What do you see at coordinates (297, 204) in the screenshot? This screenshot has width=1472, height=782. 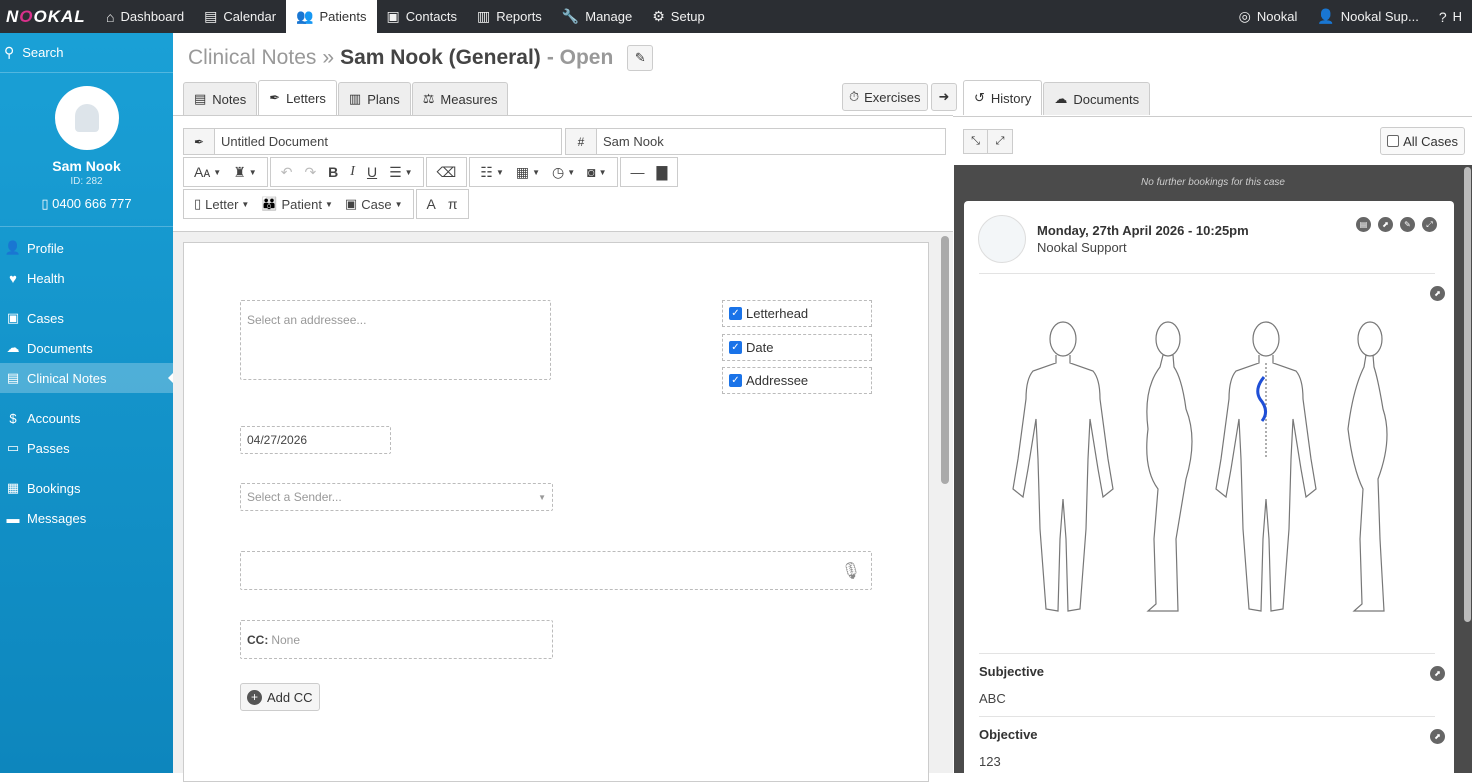 I see `patient-dropdown: 👪 Patient ▼` at bounding box center [297, 204].